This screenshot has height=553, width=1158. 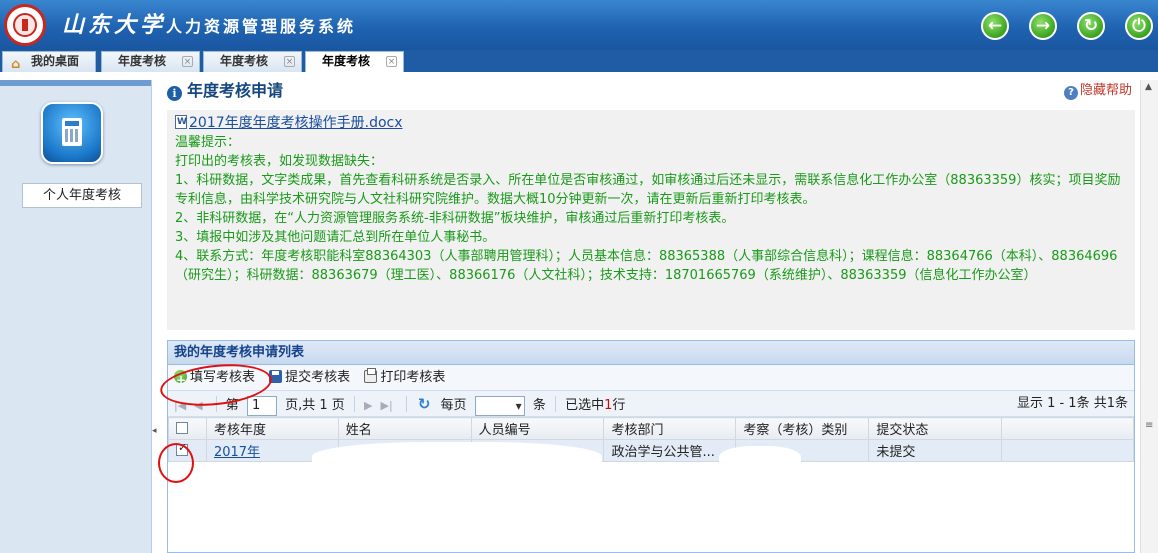 I want to click on selected-count: 已选中1行, so click(x=595, y=405).